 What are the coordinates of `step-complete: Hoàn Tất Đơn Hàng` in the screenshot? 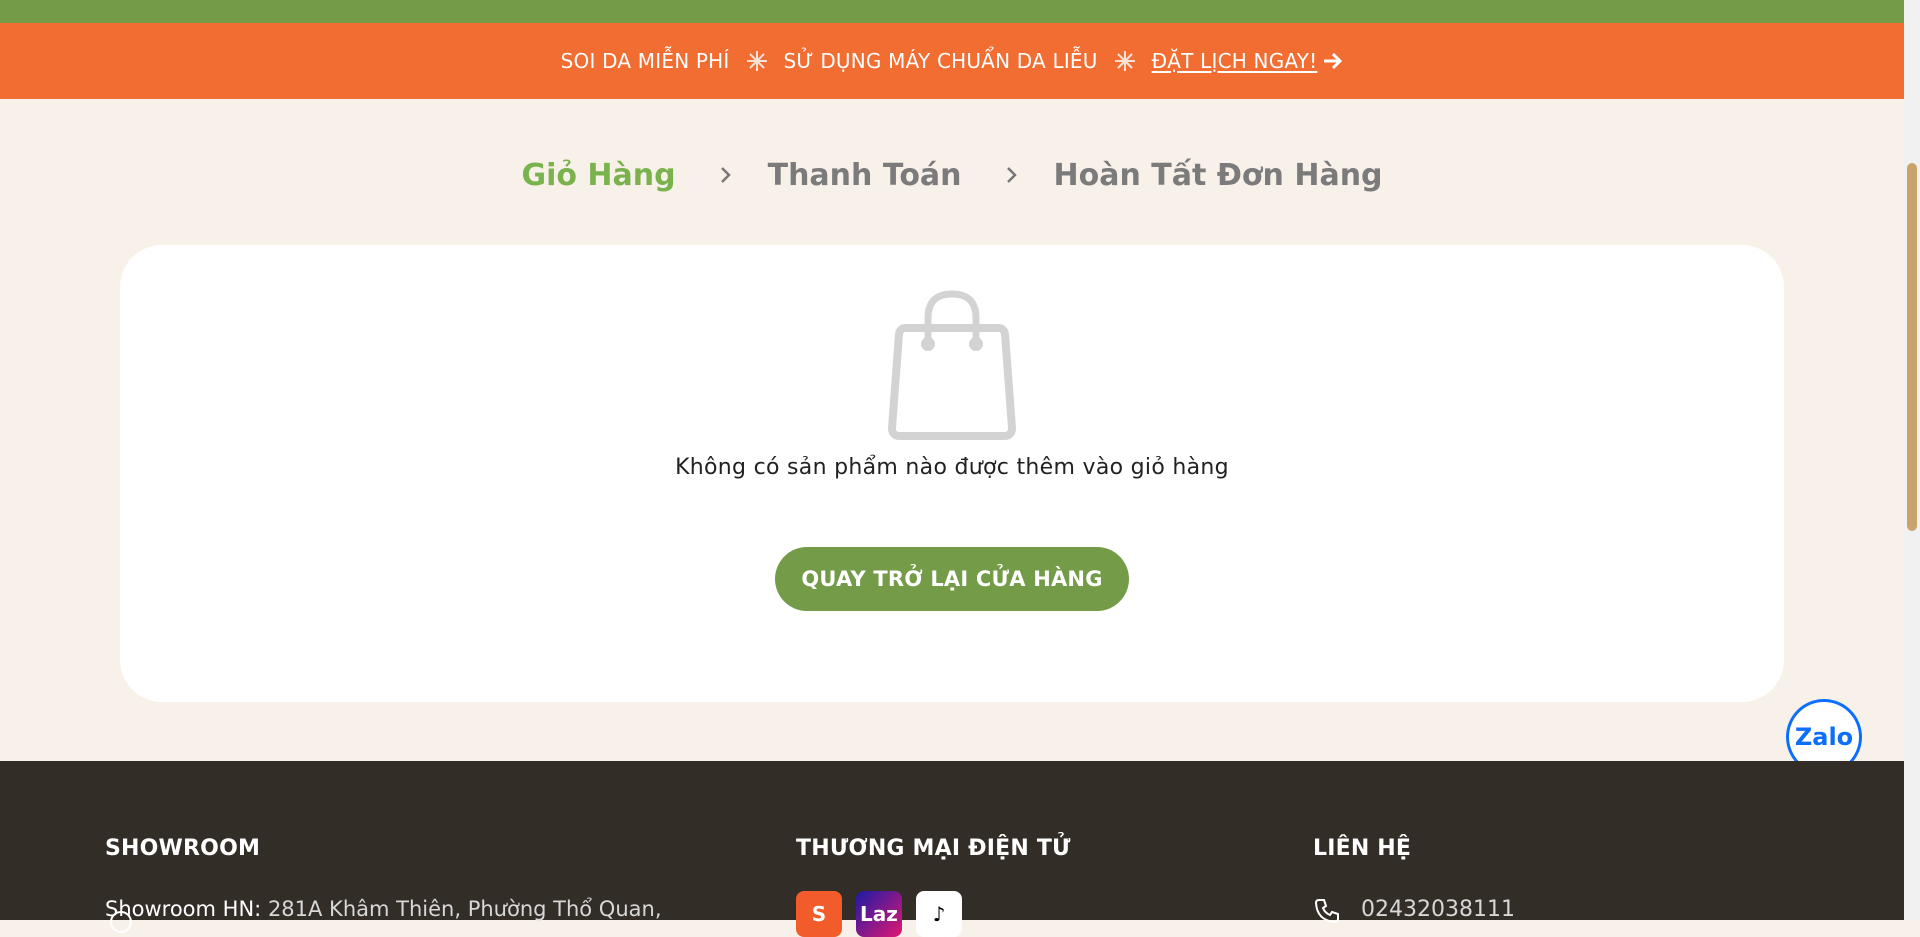 It's located at (1218, 175).